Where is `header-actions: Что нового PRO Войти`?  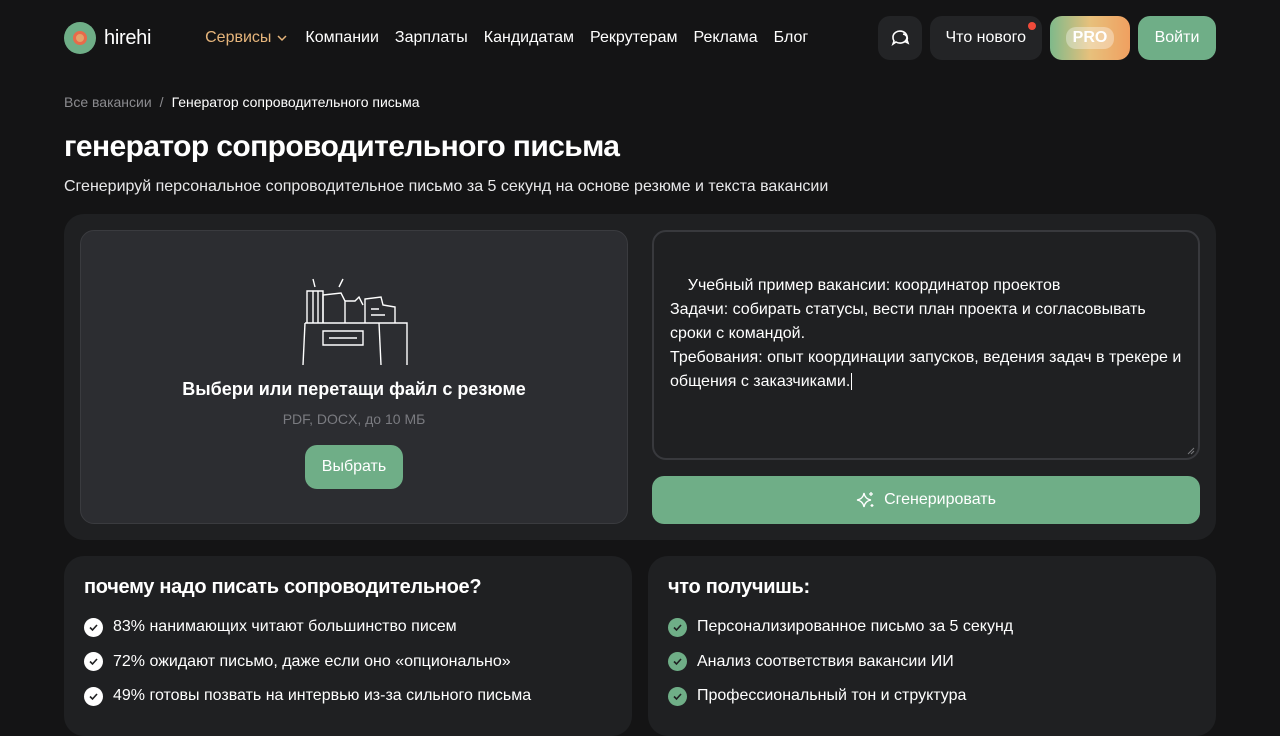 header-actions: Что нового PRO Войти is located at coordinates (1046, 38).